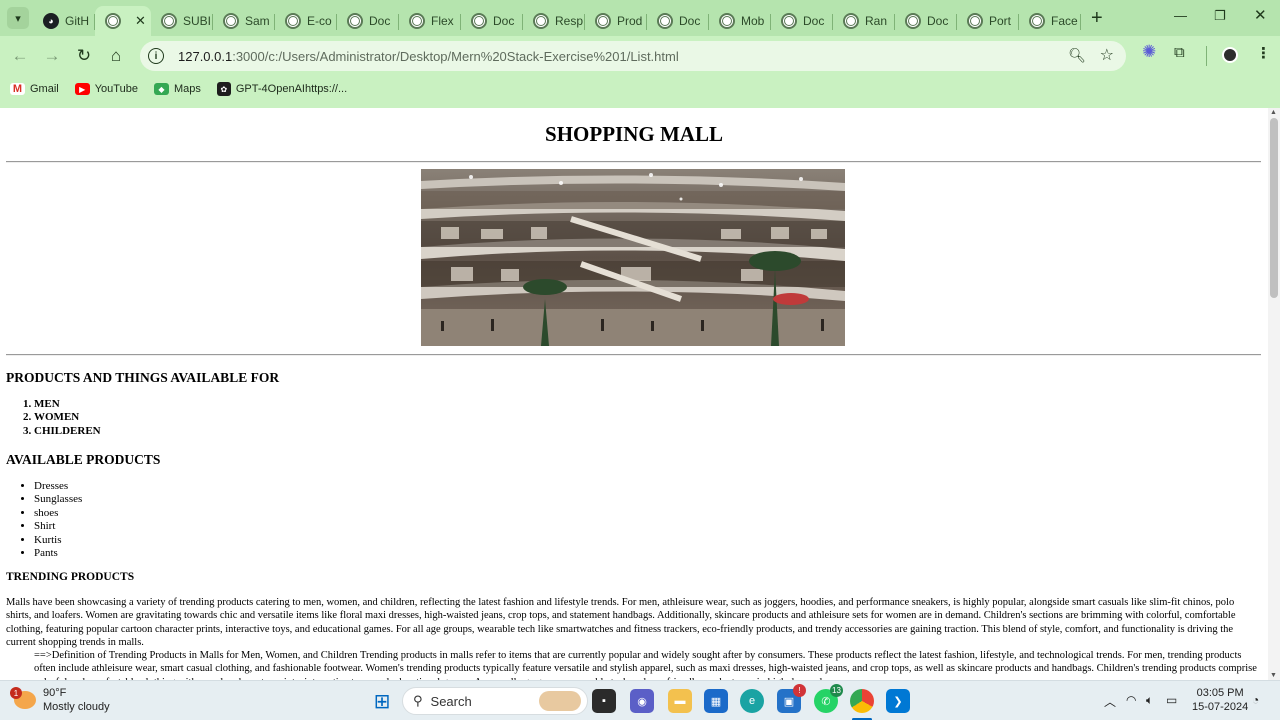 This screenshot has height=720, width=1280. I want to click on file-explorer-icon: ▬, so click(680, 701).